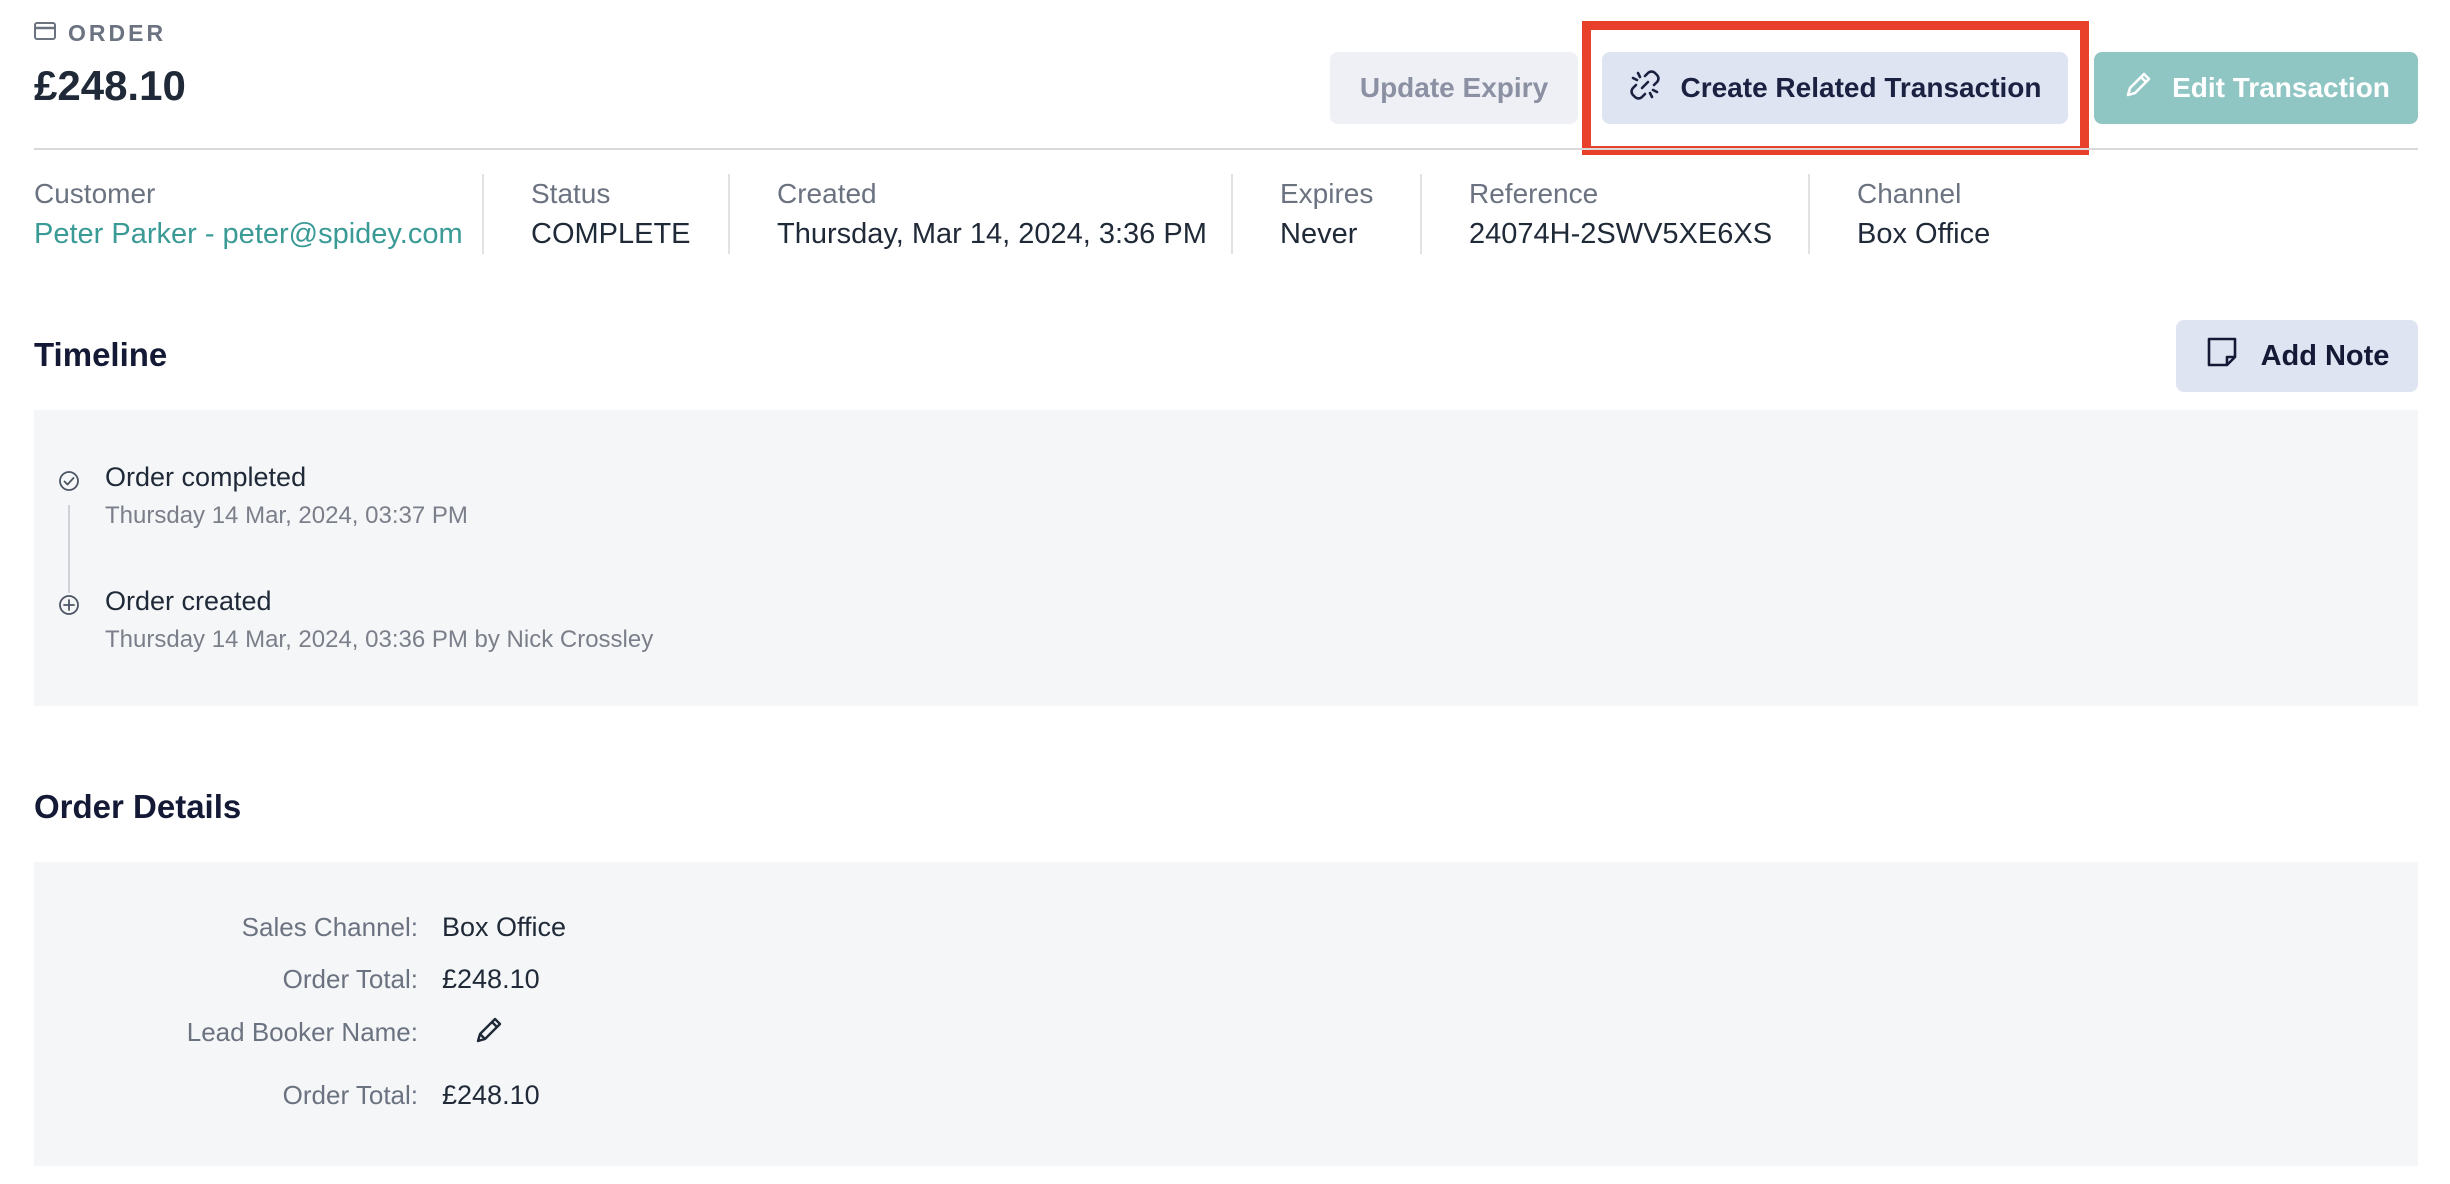  I want to click on update-expiry-button: Update Expiry, so click(1454, 88).